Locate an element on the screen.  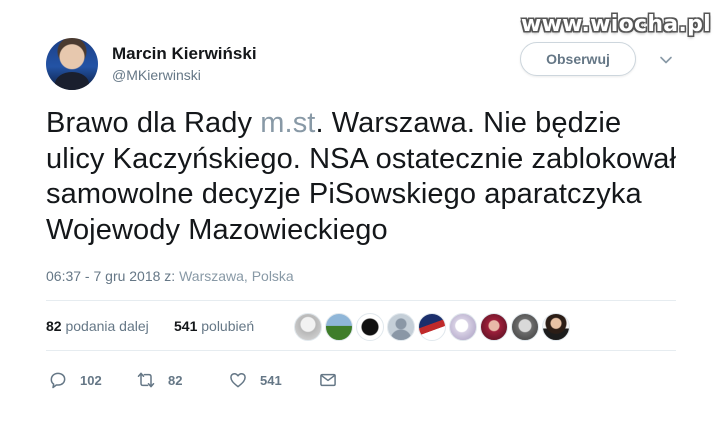
likes-stat-count: 541 is located at coordinates (186, 326).